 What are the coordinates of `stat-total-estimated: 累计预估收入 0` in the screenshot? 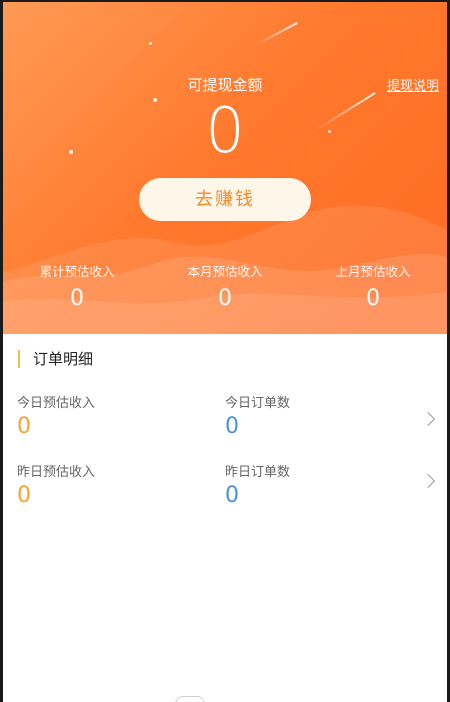 It's located at (77, 286).